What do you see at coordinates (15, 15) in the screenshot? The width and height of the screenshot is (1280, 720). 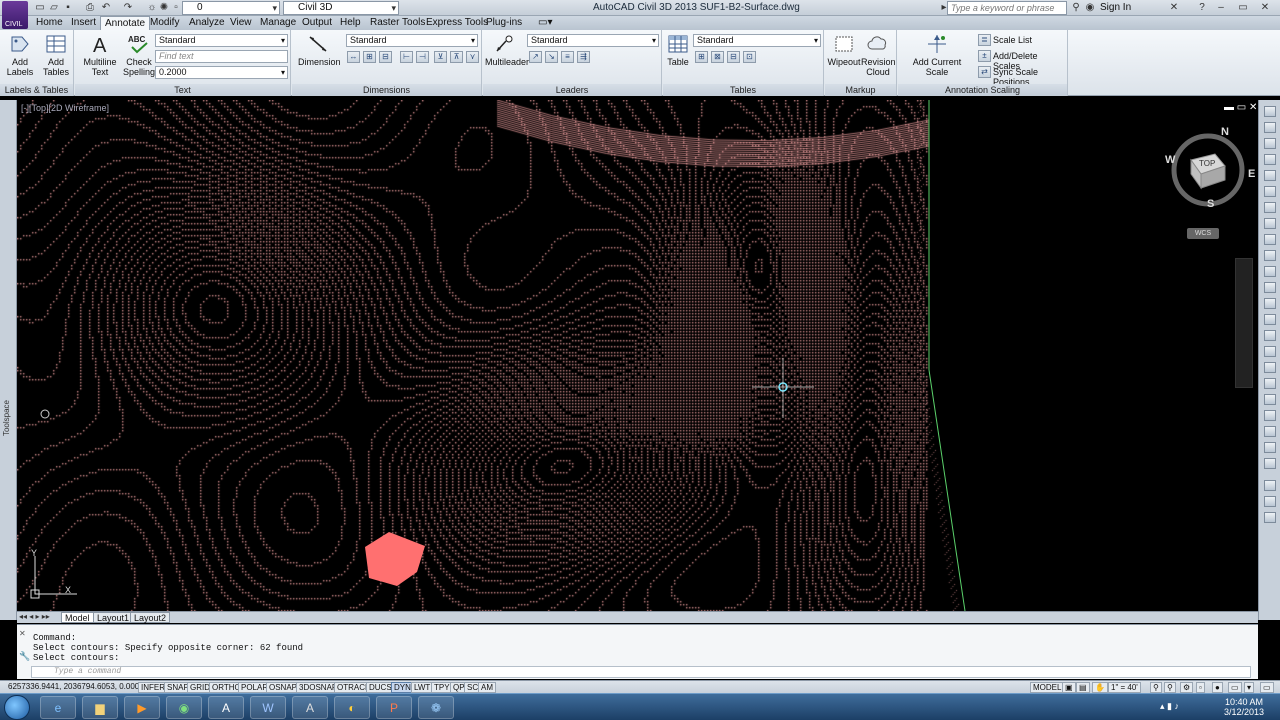 I see `application-menu-button: CIVIL` at bounding box center [15, 15].